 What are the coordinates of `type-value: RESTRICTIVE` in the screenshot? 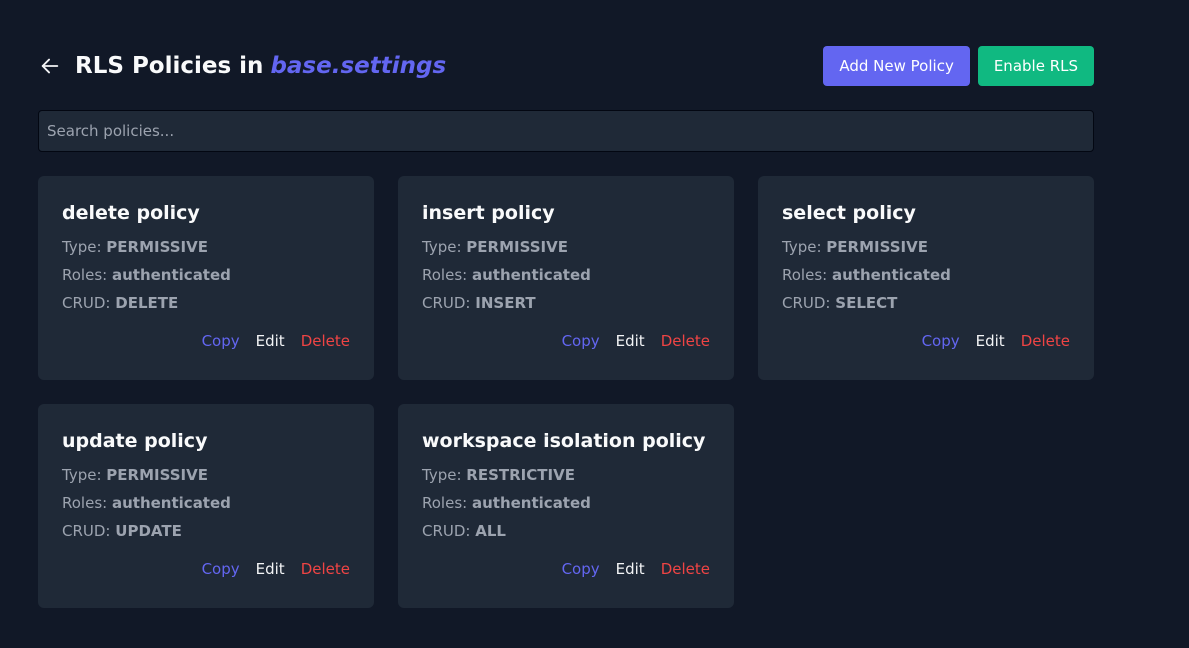 It's located at (520, 475).